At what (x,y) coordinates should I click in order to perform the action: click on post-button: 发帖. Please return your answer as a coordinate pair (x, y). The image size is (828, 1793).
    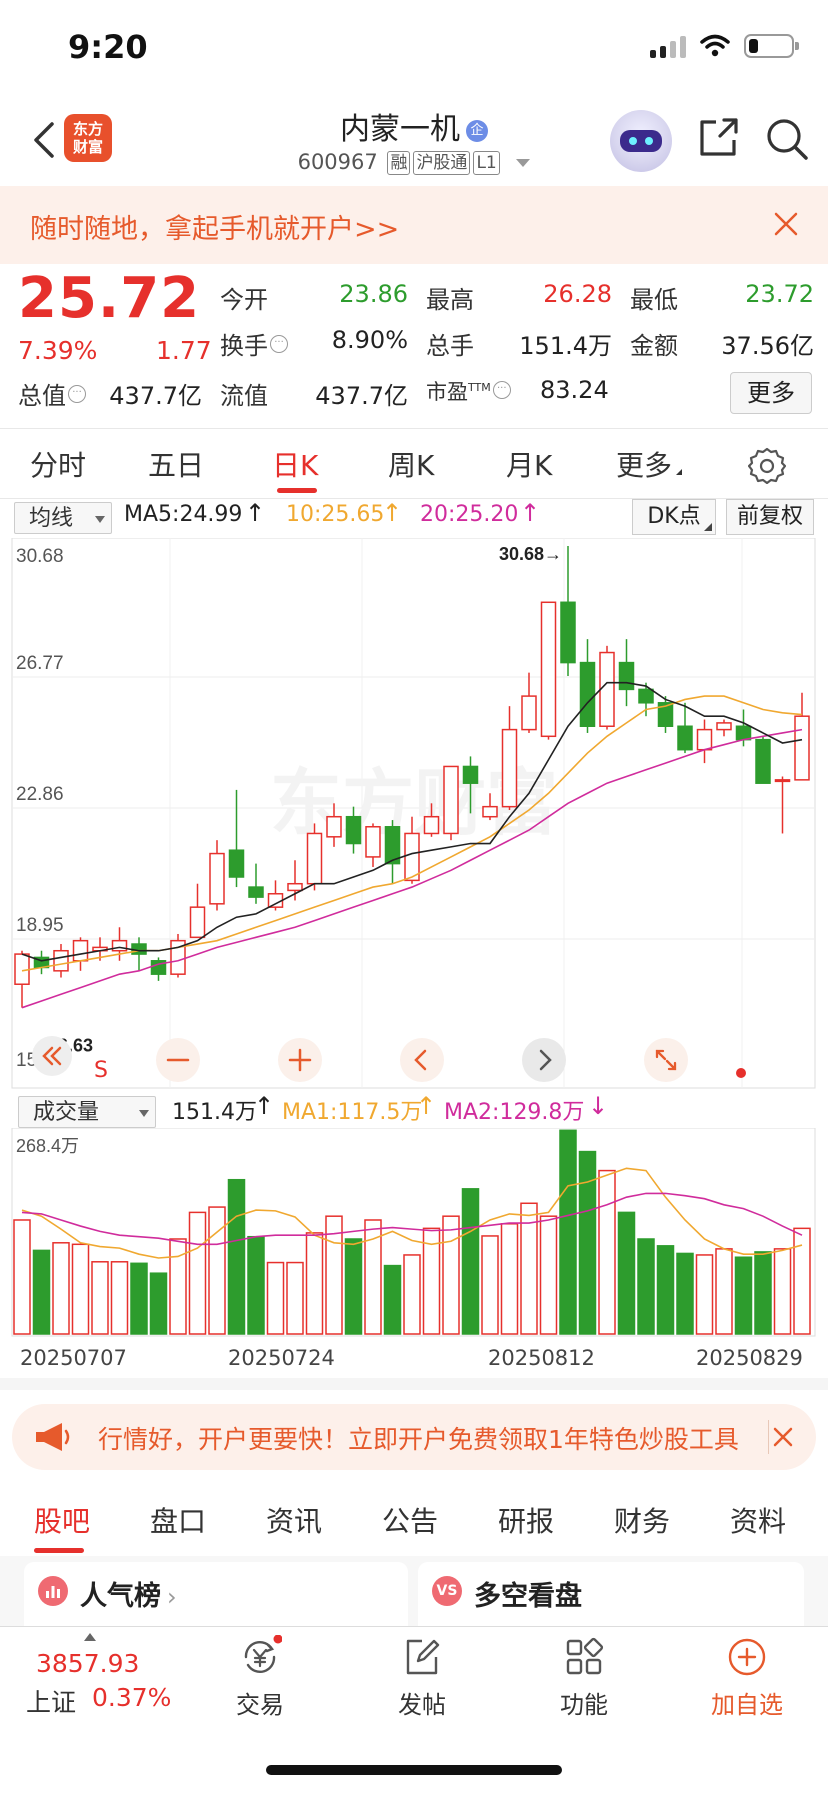
    Looking at the image, I should click on (422, 1677).